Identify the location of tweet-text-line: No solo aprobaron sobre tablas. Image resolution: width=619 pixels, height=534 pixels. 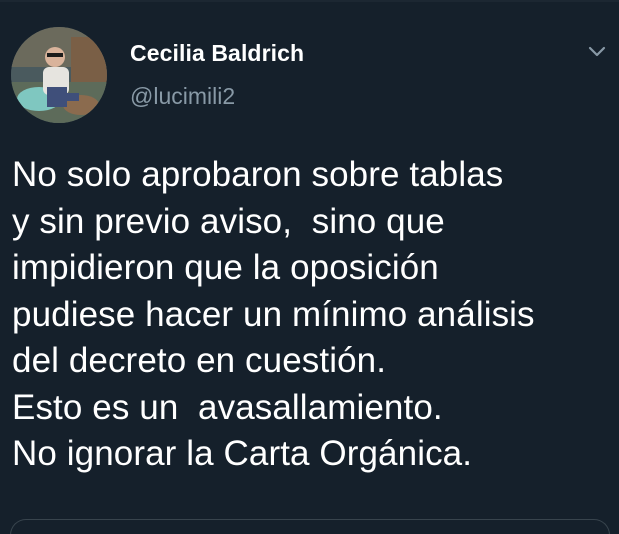
(258, 174).